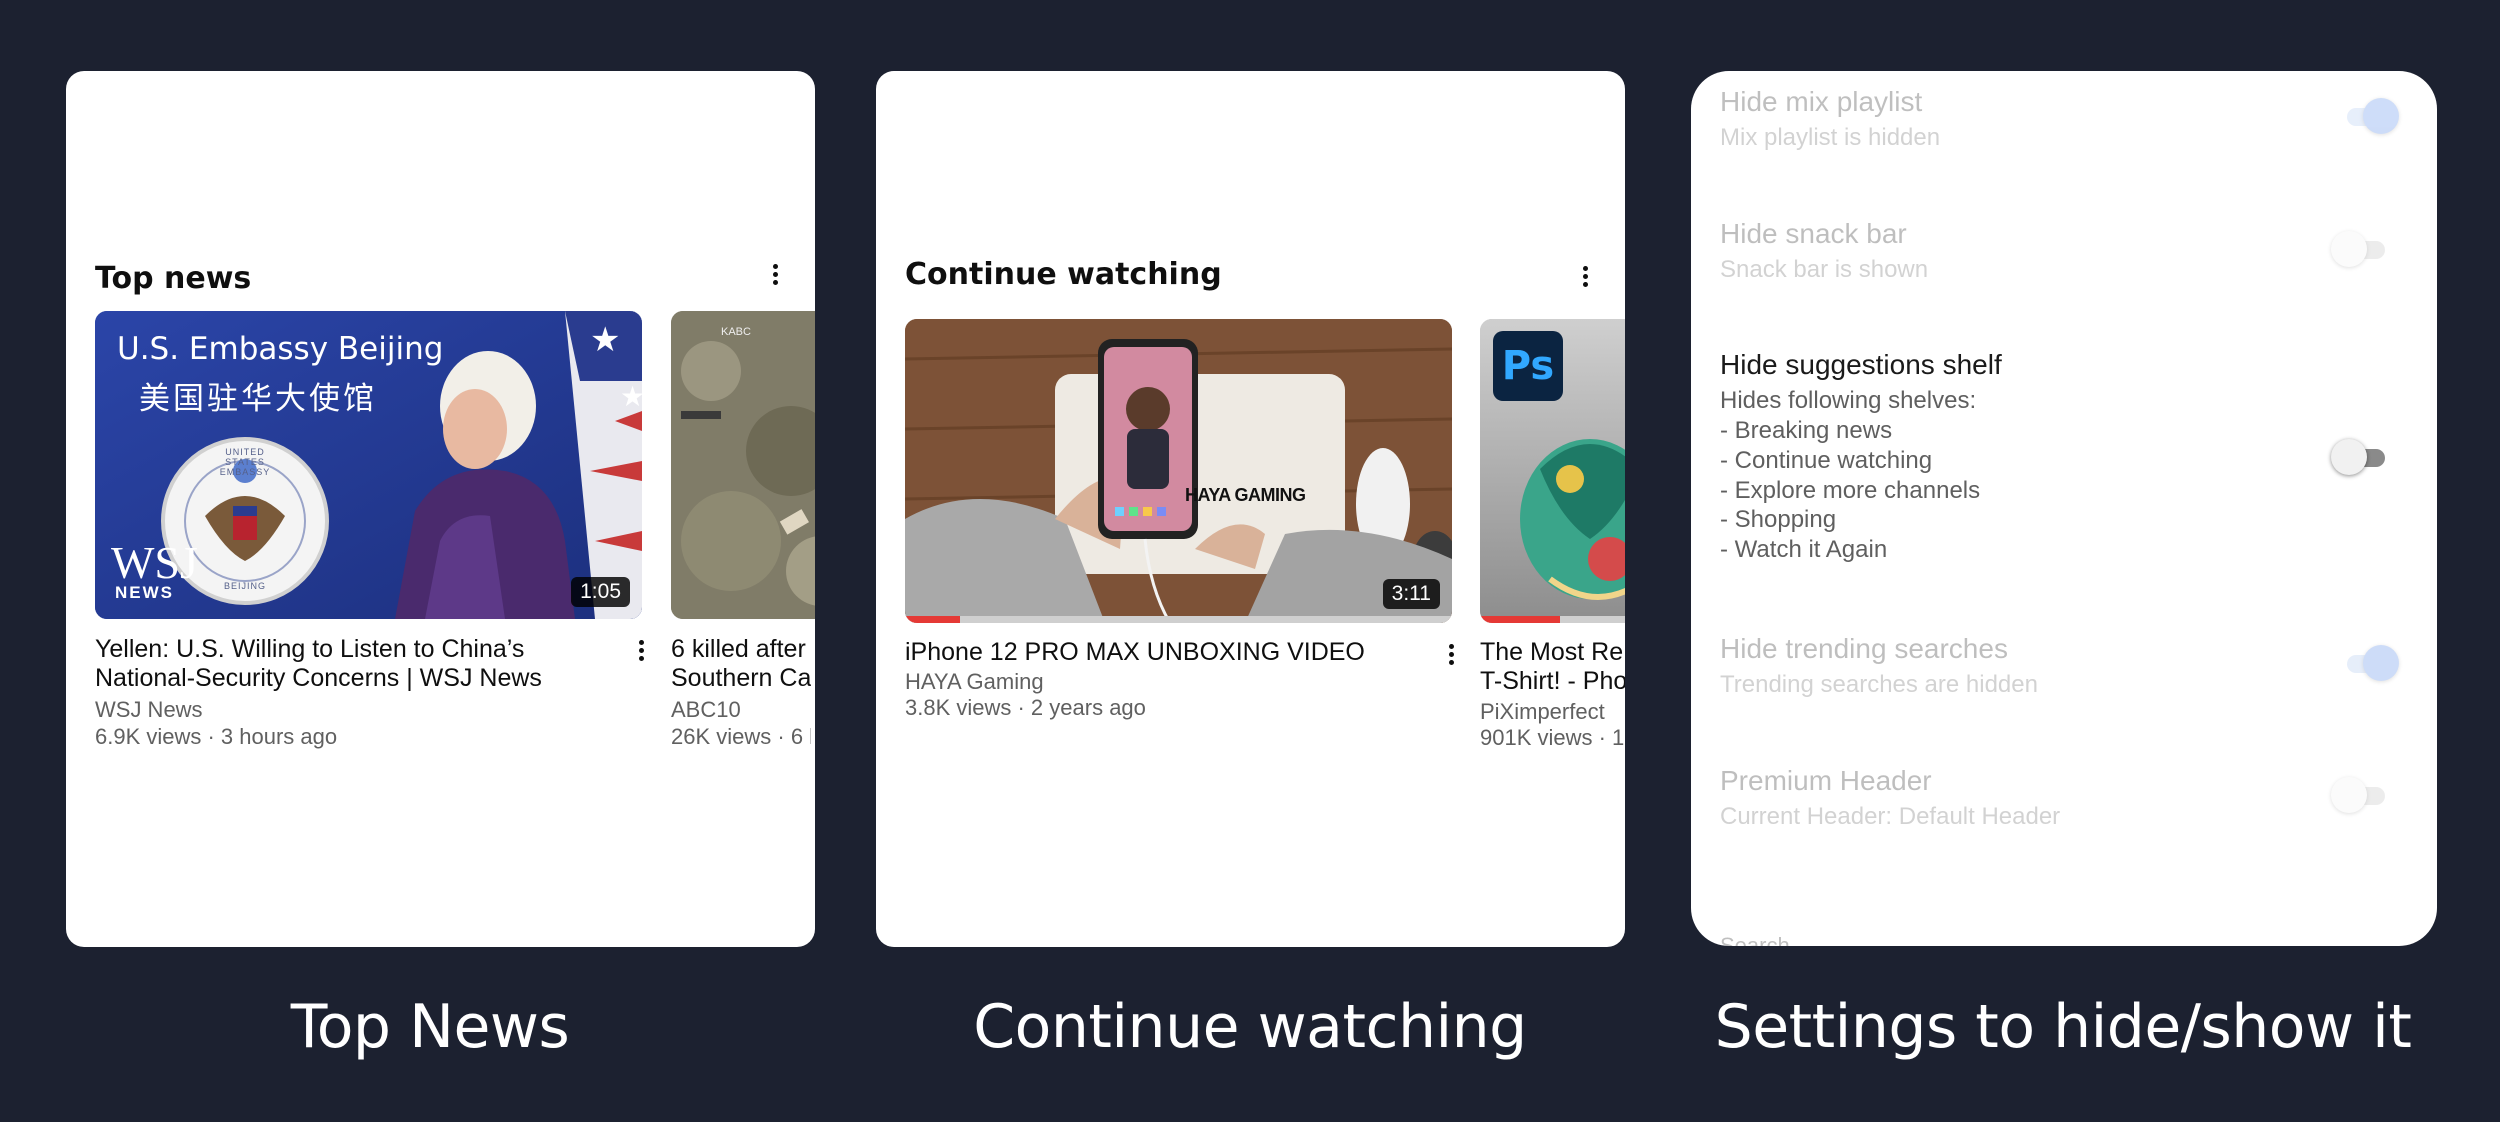 The width and height of the screenshot is (2500, 1122). I want to click on setting-title: Hide trending searches, so click(1864, 648).